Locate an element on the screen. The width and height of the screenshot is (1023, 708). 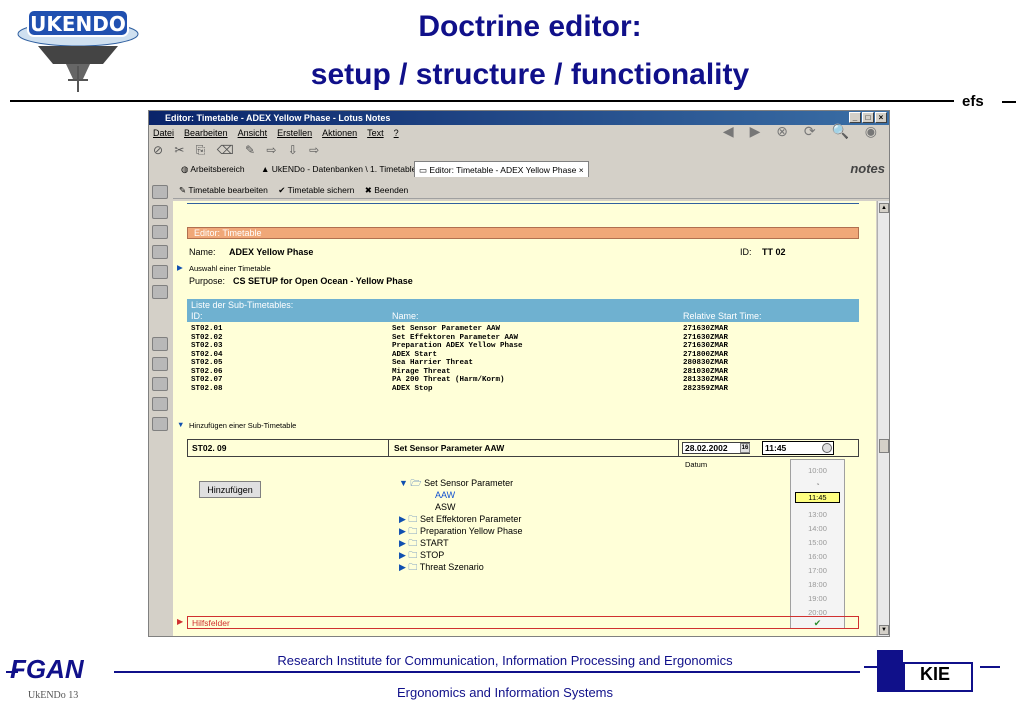
time-option: 16:00 is located at coordinates (817, 556).